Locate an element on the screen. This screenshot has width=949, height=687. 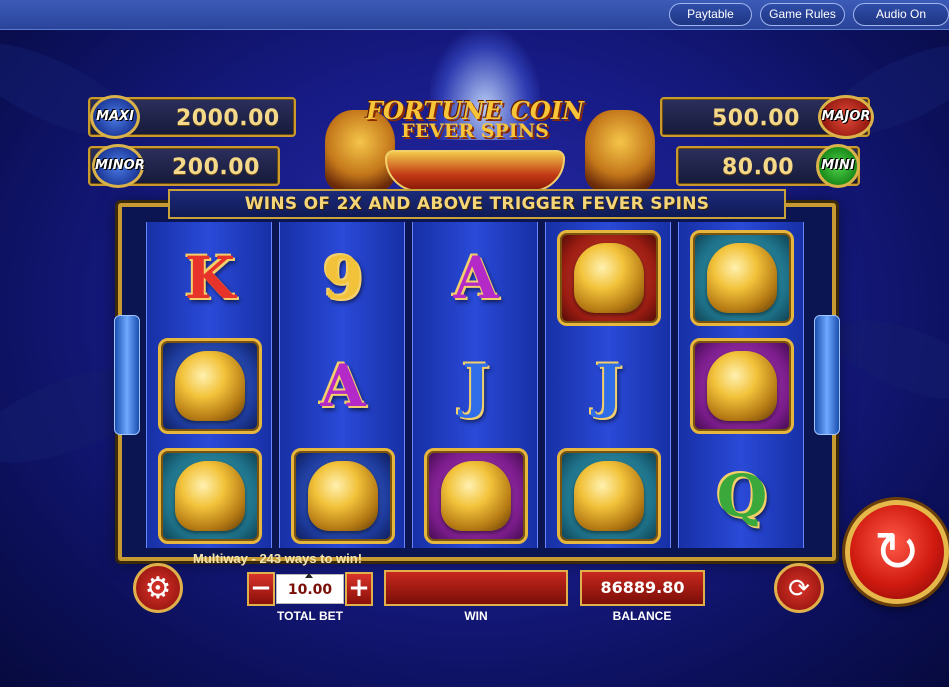
symbol-lion is located at coordinates (609, 278).